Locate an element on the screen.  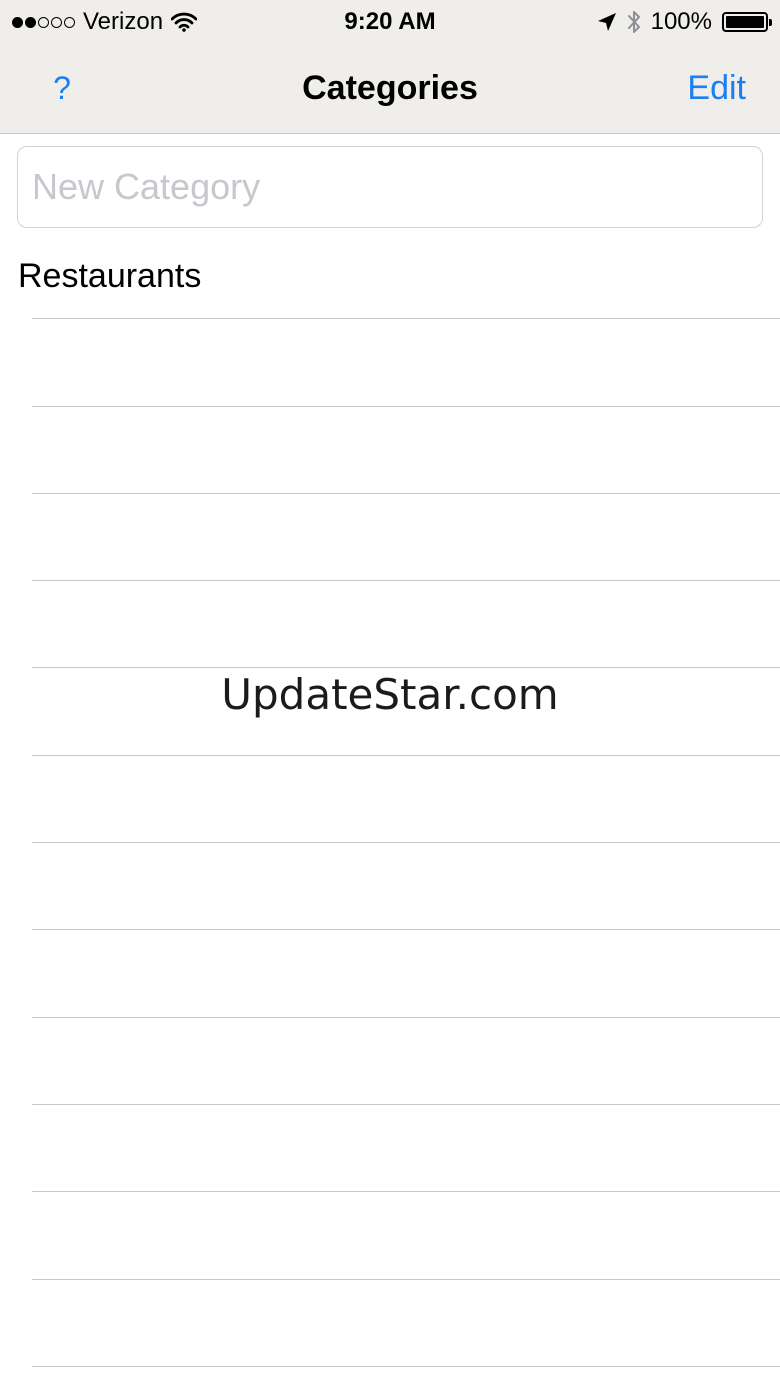
new-category-input is located at coordinates (390, 187).